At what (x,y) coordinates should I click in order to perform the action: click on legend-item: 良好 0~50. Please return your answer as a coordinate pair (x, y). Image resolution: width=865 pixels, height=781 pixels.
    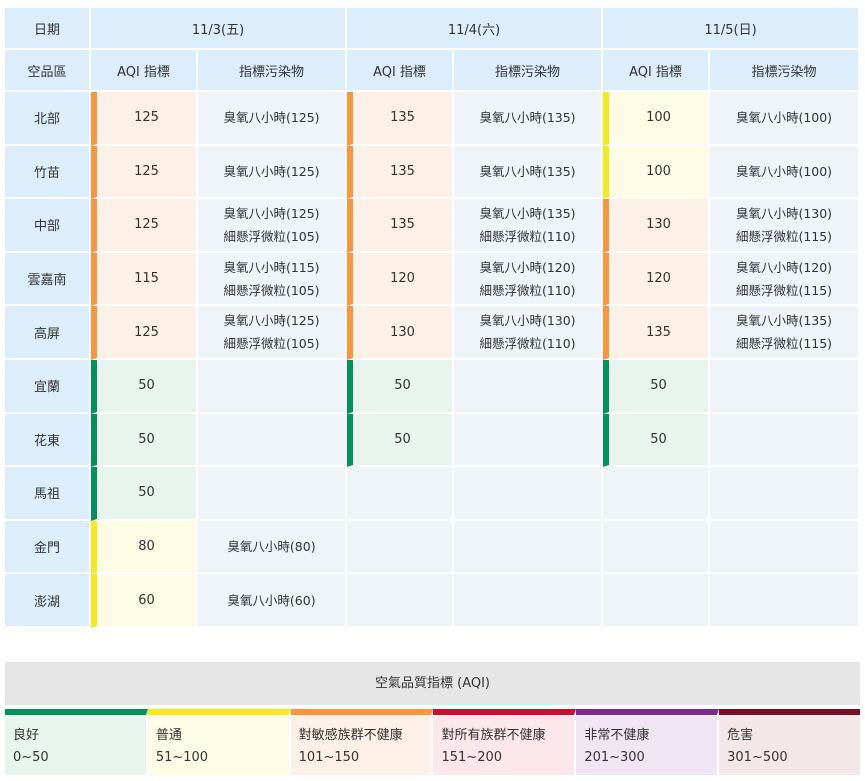
    Looking at the image, I should click on (76, 742).